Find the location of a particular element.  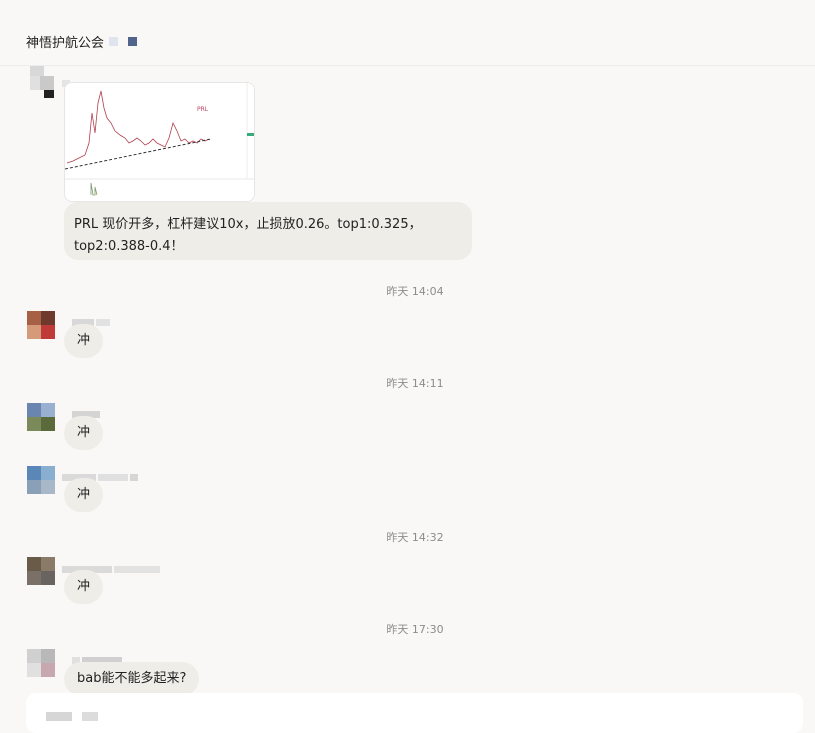

message-text-line2: top2:0.388-0.4！ is located at coordinates (129, 246).